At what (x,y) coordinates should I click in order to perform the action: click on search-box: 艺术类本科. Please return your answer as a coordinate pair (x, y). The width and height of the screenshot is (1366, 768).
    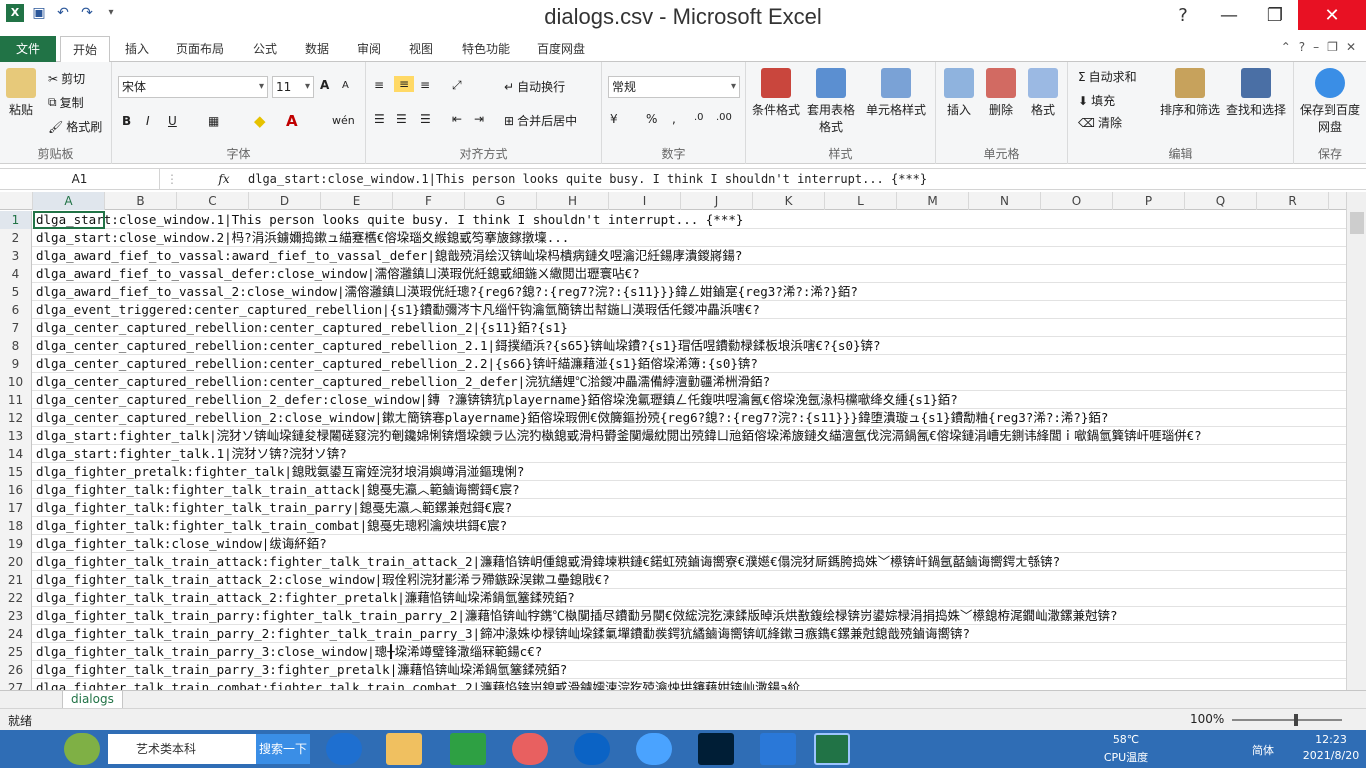
    Looking at the image, I should click on (182, 749).